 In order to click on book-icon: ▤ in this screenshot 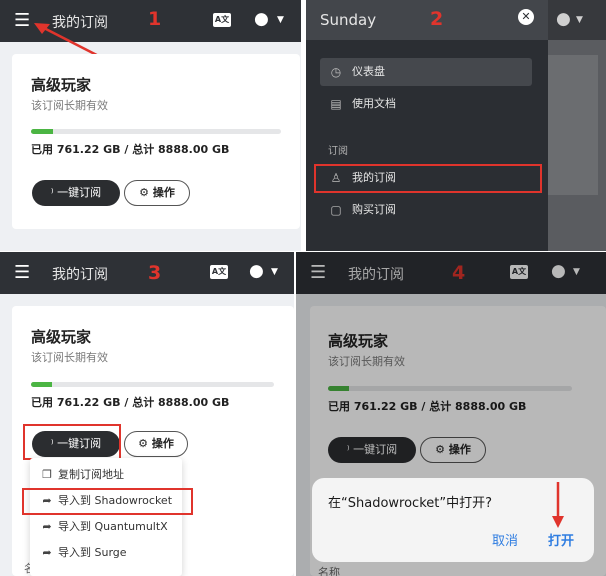, I will do `click(336, 104)`.